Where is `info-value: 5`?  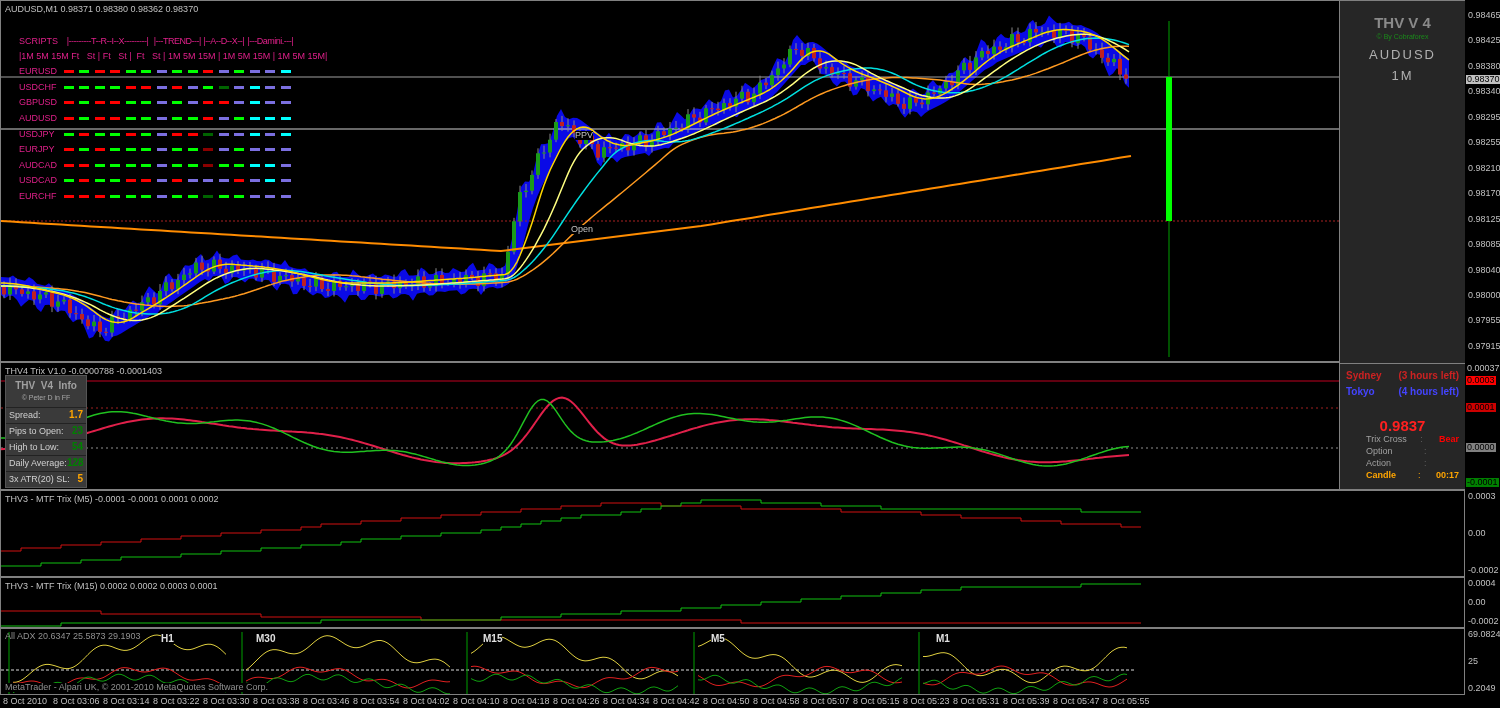 info-value: 5 is located at coordinates (80, 479).